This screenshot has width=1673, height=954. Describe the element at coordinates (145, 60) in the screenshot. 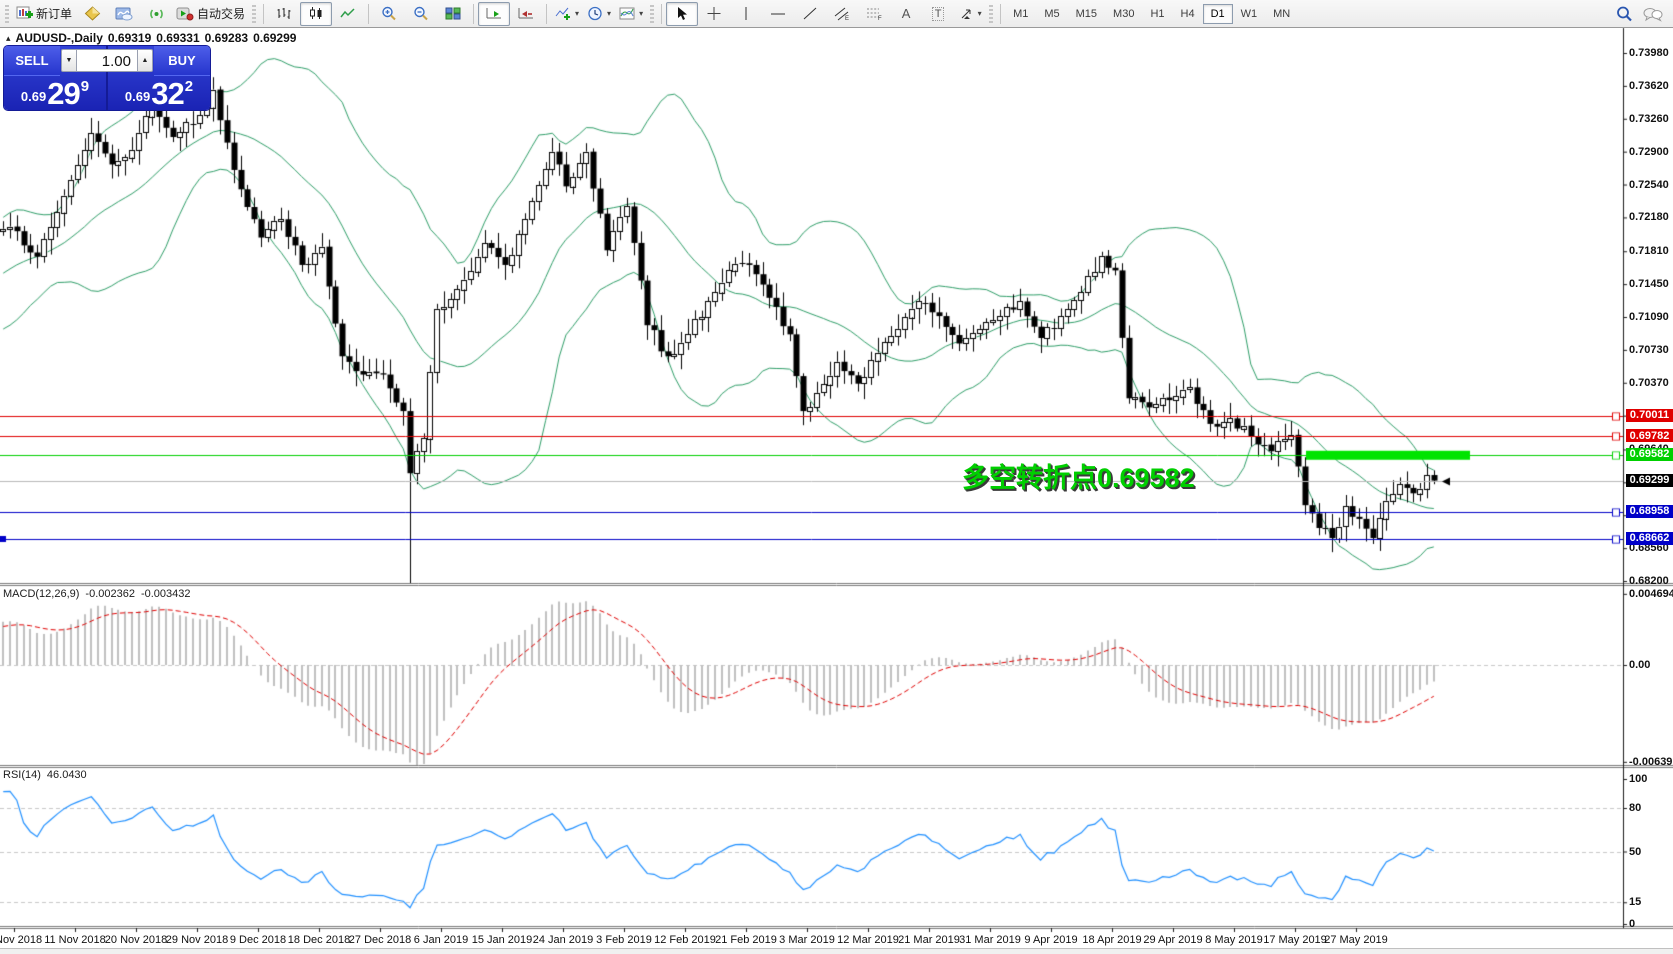

I see `volume-increase-button: ▲` at that location.